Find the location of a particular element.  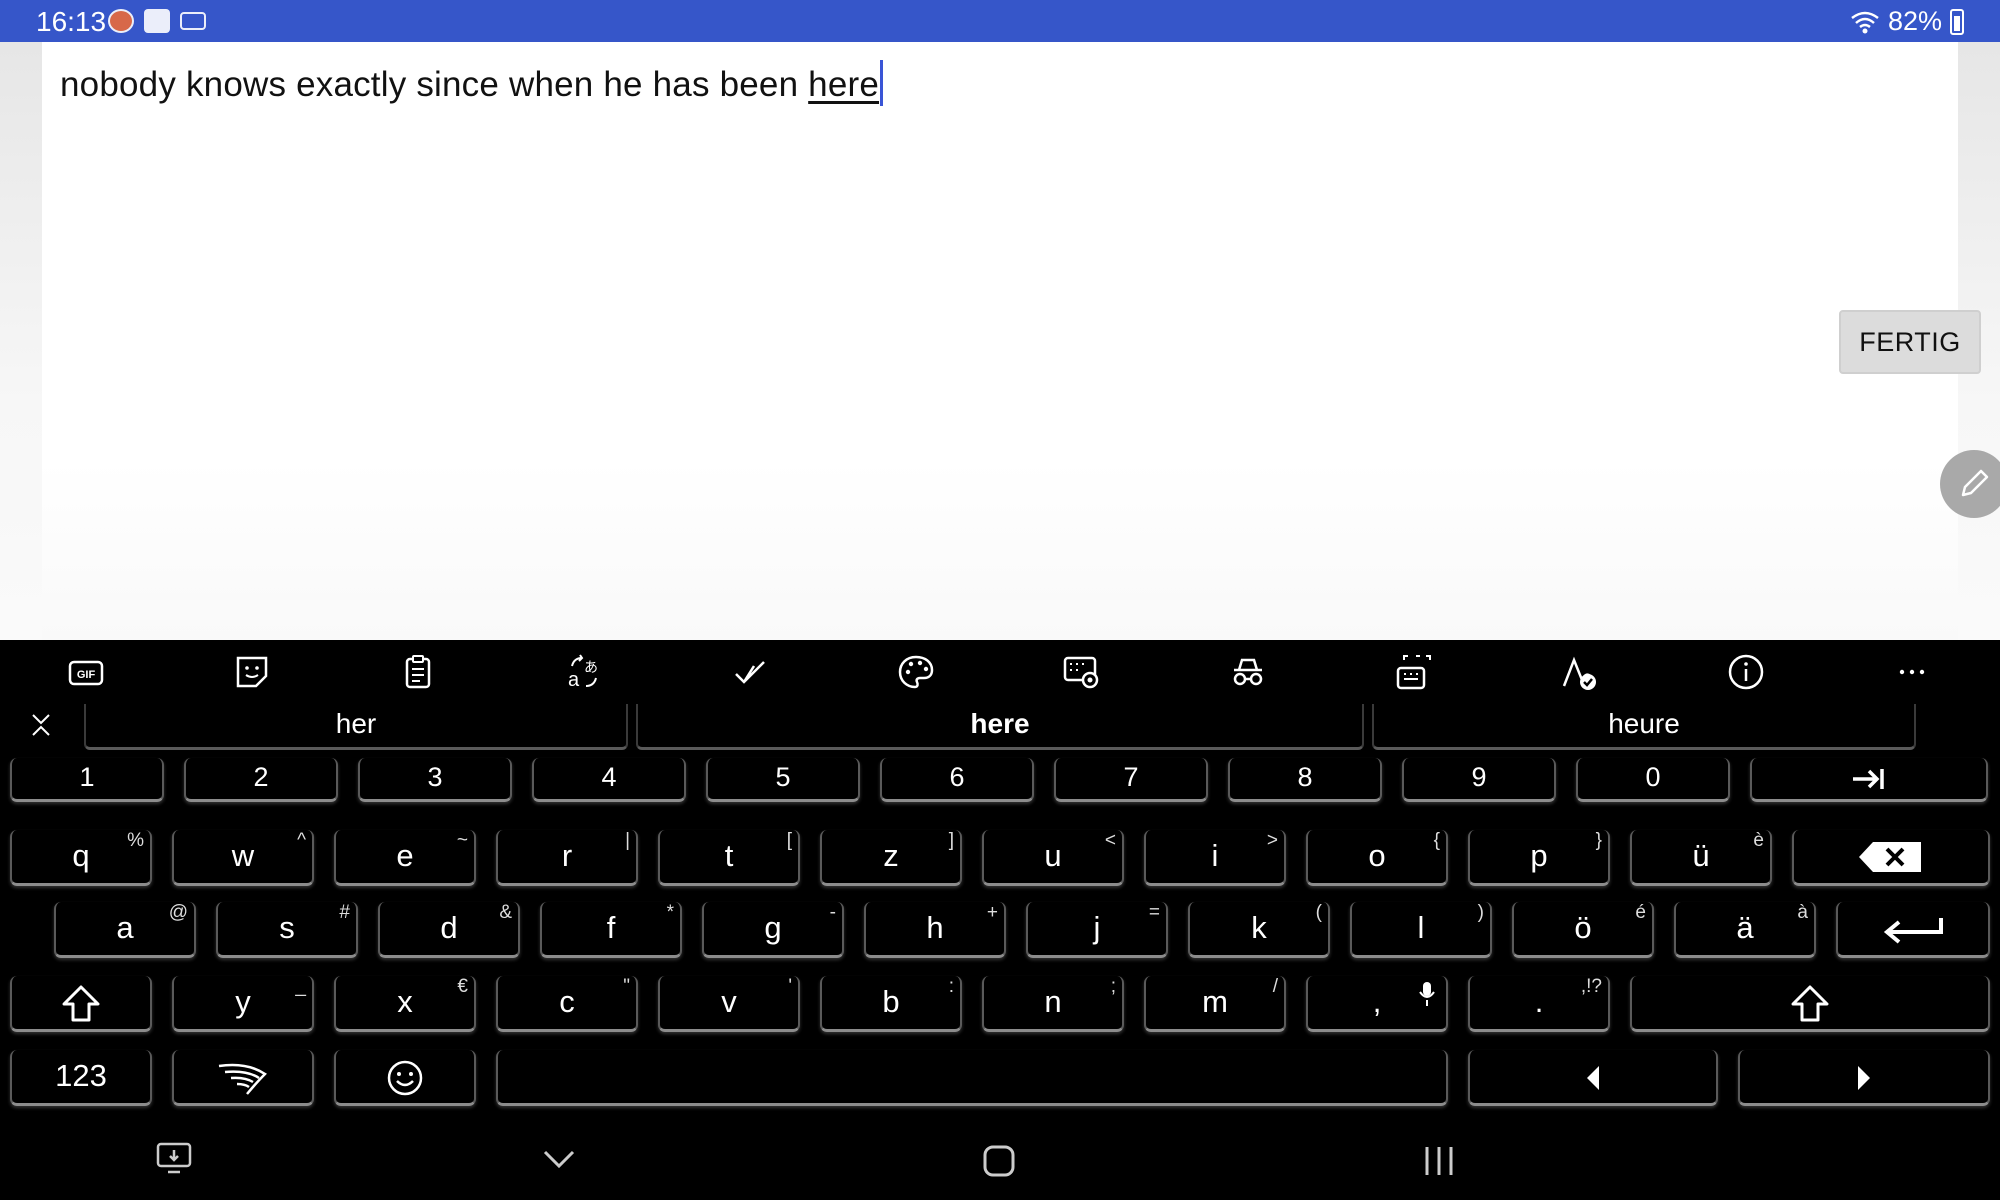

key-0: 0 is located at coordinates (1653, 780).